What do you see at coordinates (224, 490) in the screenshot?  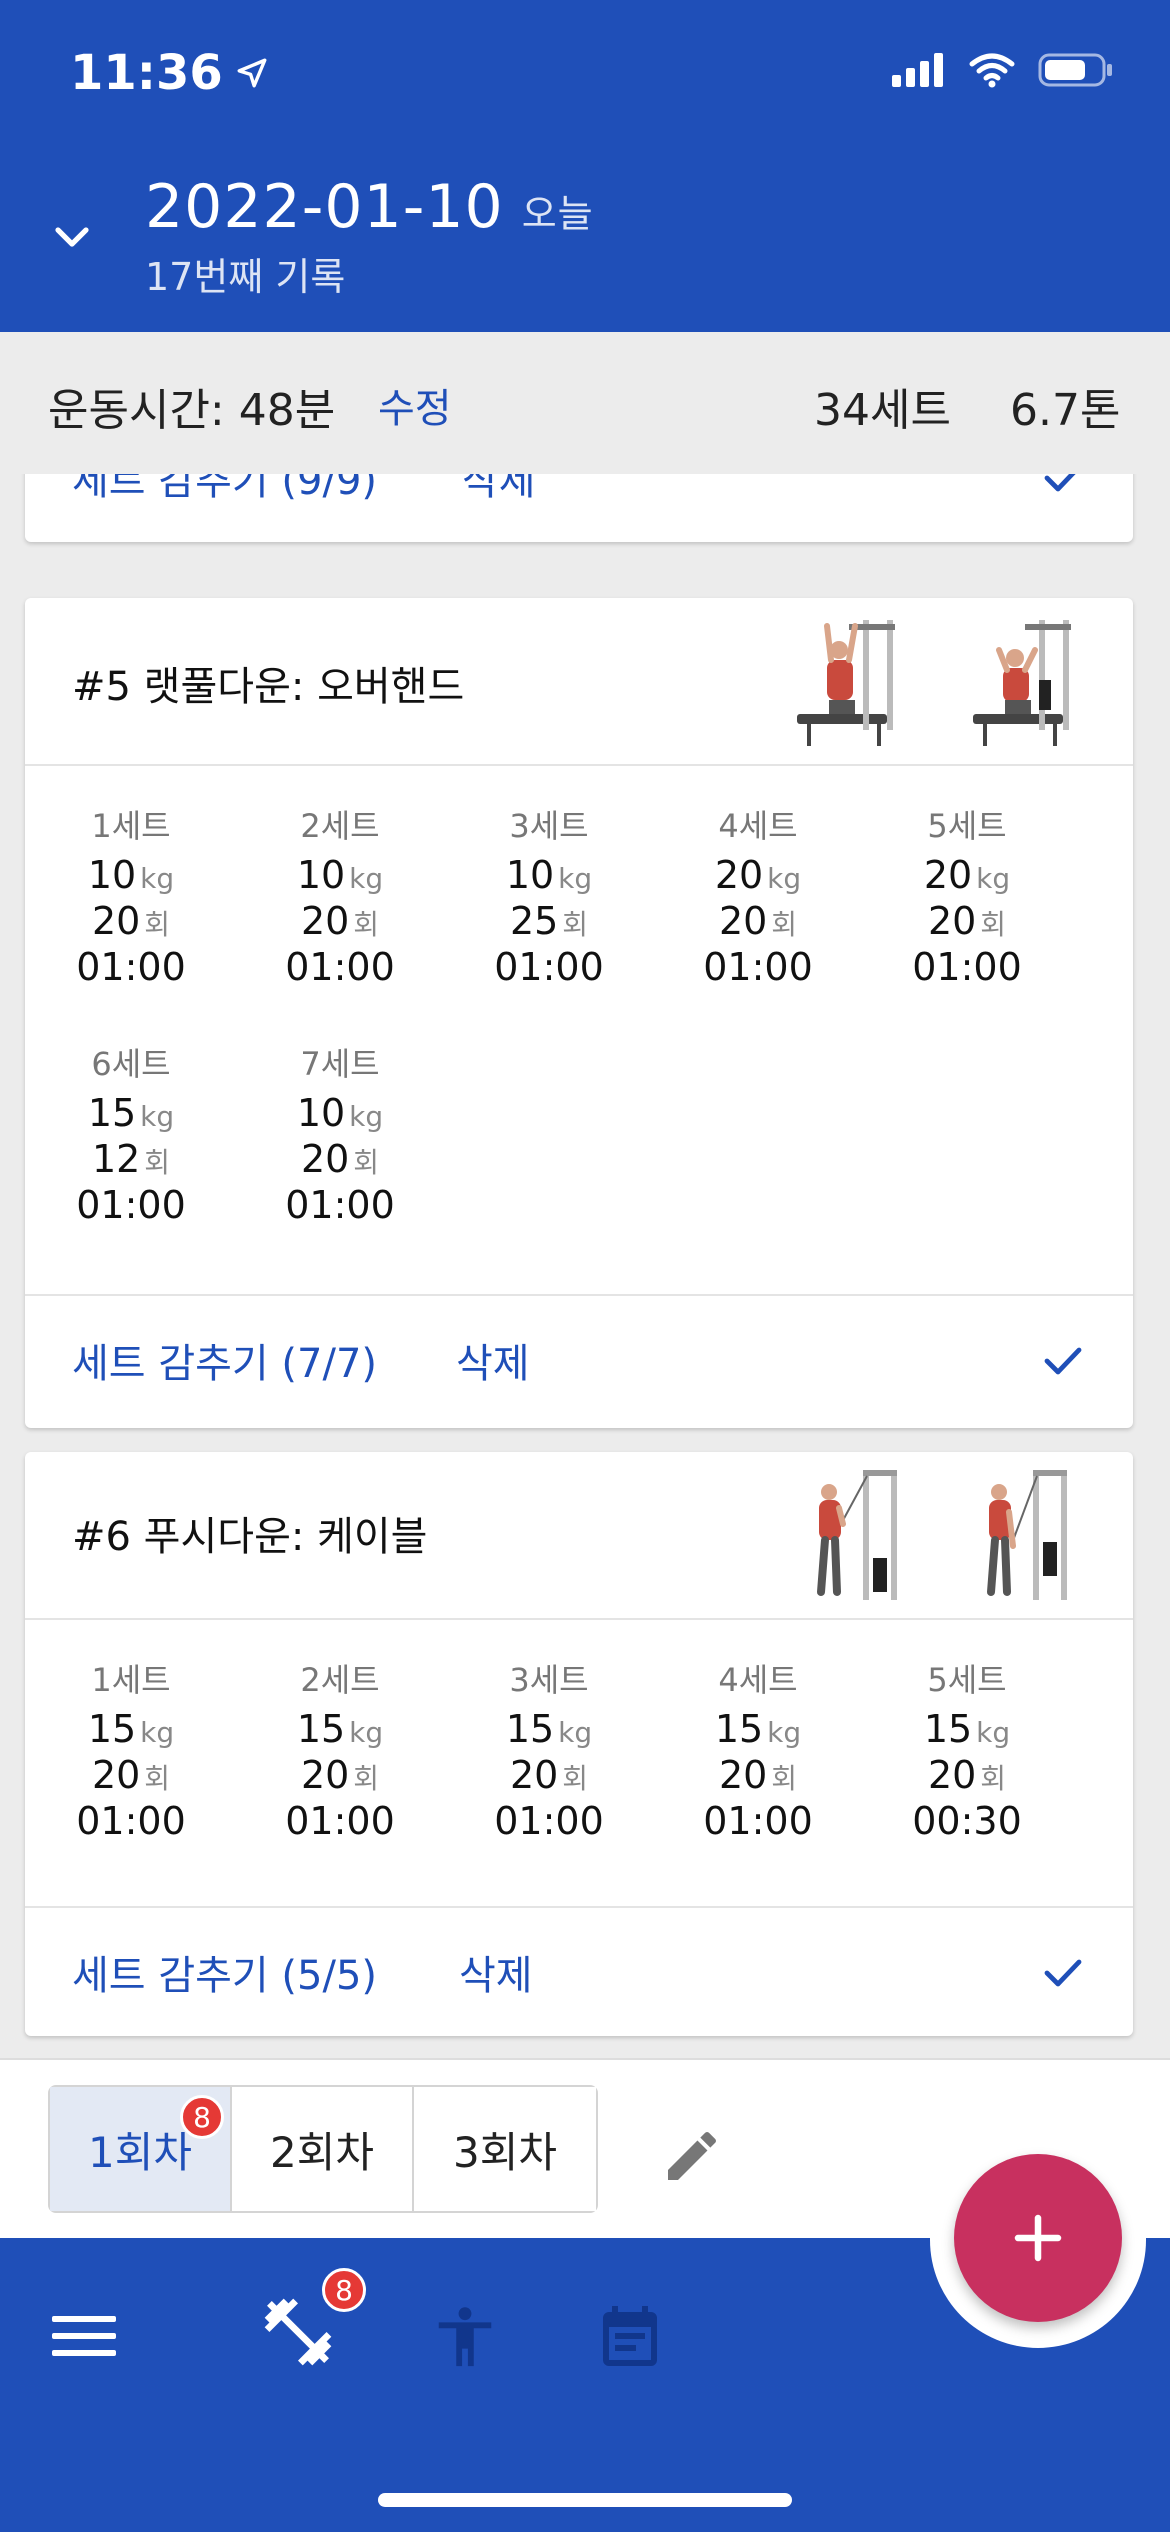 I see `hide-sets-button: 세트 감추기 (9/9)` at bounding box center [224, 490].